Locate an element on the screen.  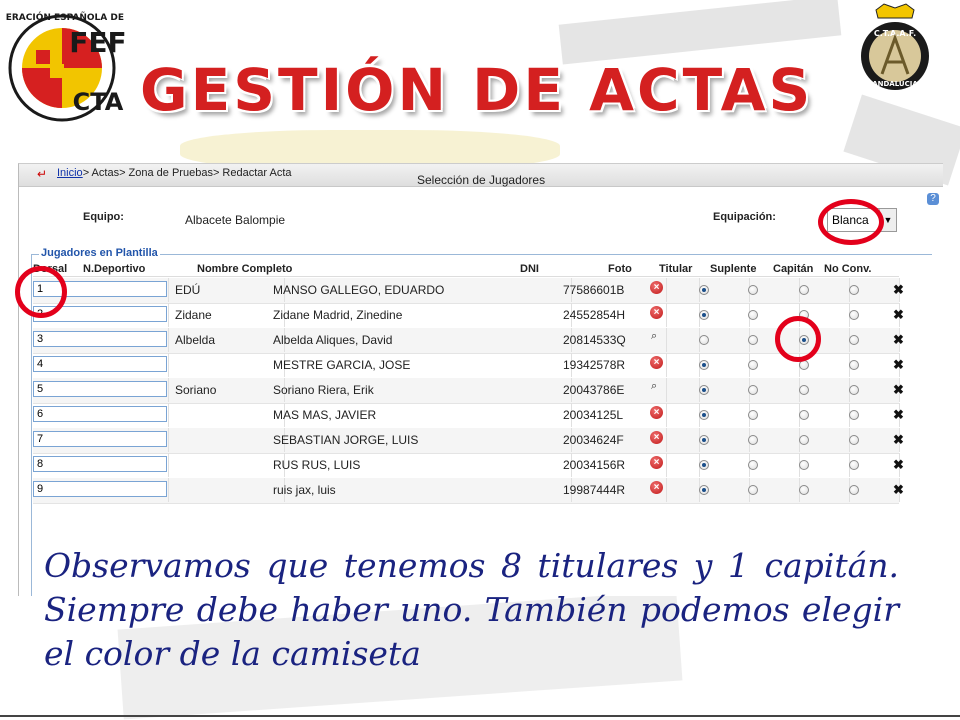
col-head-foto: Foto is located at coordinates (620, 269).